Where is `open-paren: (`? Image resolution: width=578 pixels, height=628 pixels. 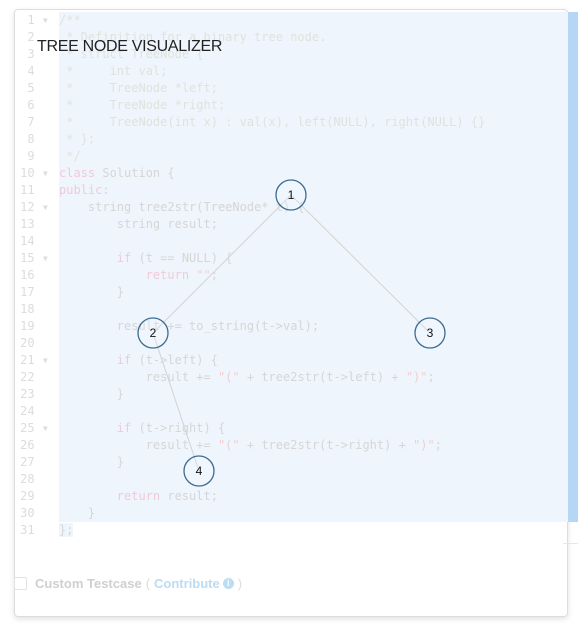
open-paren: ( is located at coordinates (148, 583).